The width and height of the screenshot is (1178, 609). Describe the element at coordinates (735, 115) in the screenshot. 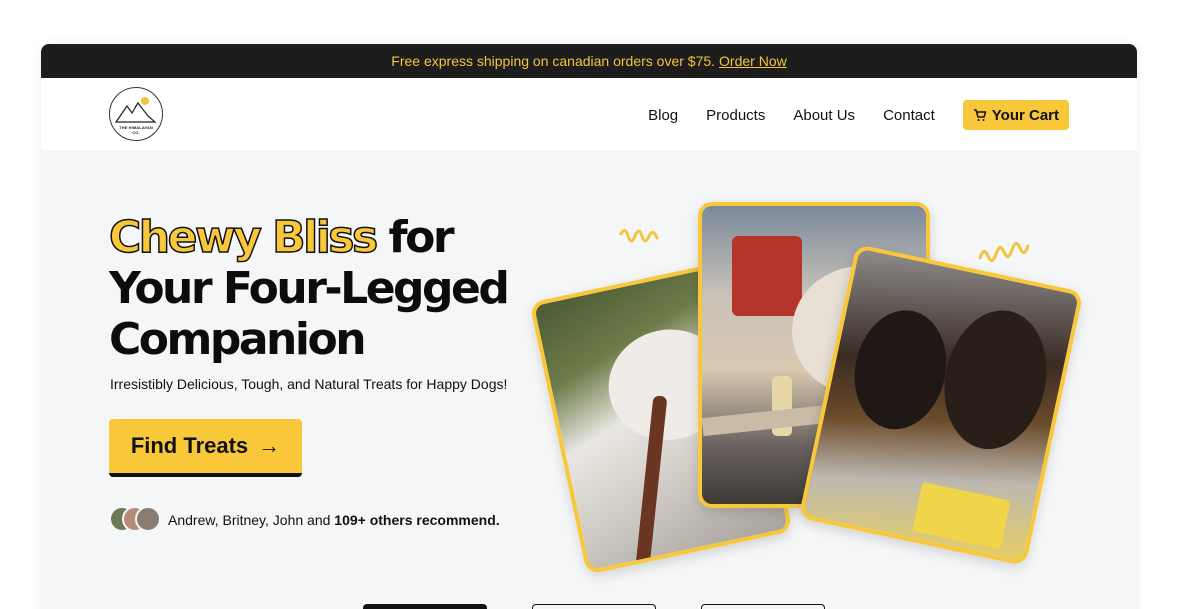

I see `nav-products: Products` at that location.